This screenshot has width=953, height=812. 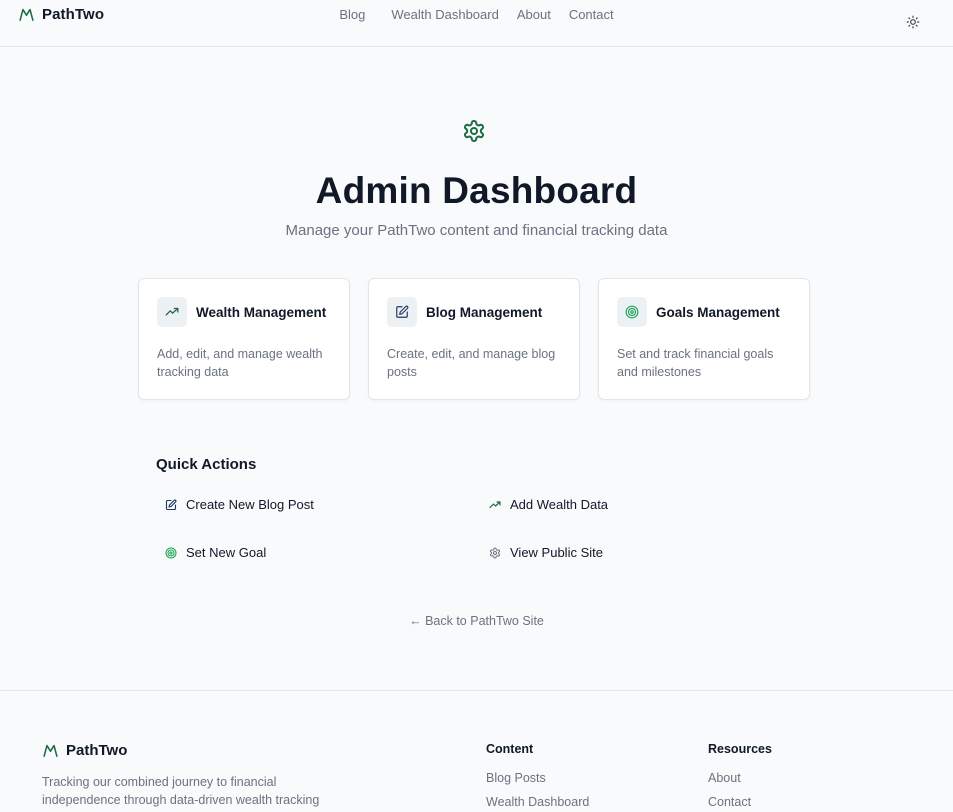 What do you see at coordinates (559, 504) in the screenshot?
I see `action-label: Add Wealth Data` at bounding box center [559, 504].